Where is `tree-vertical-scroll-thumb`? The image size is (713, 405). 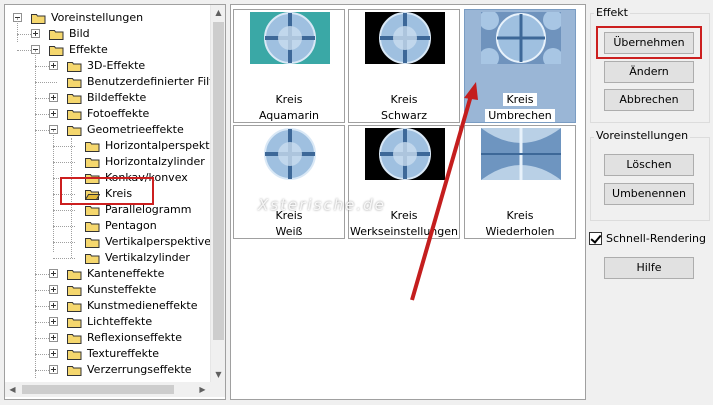 tree-vertical-scroll-thumb is located at coordinates (218, 181).